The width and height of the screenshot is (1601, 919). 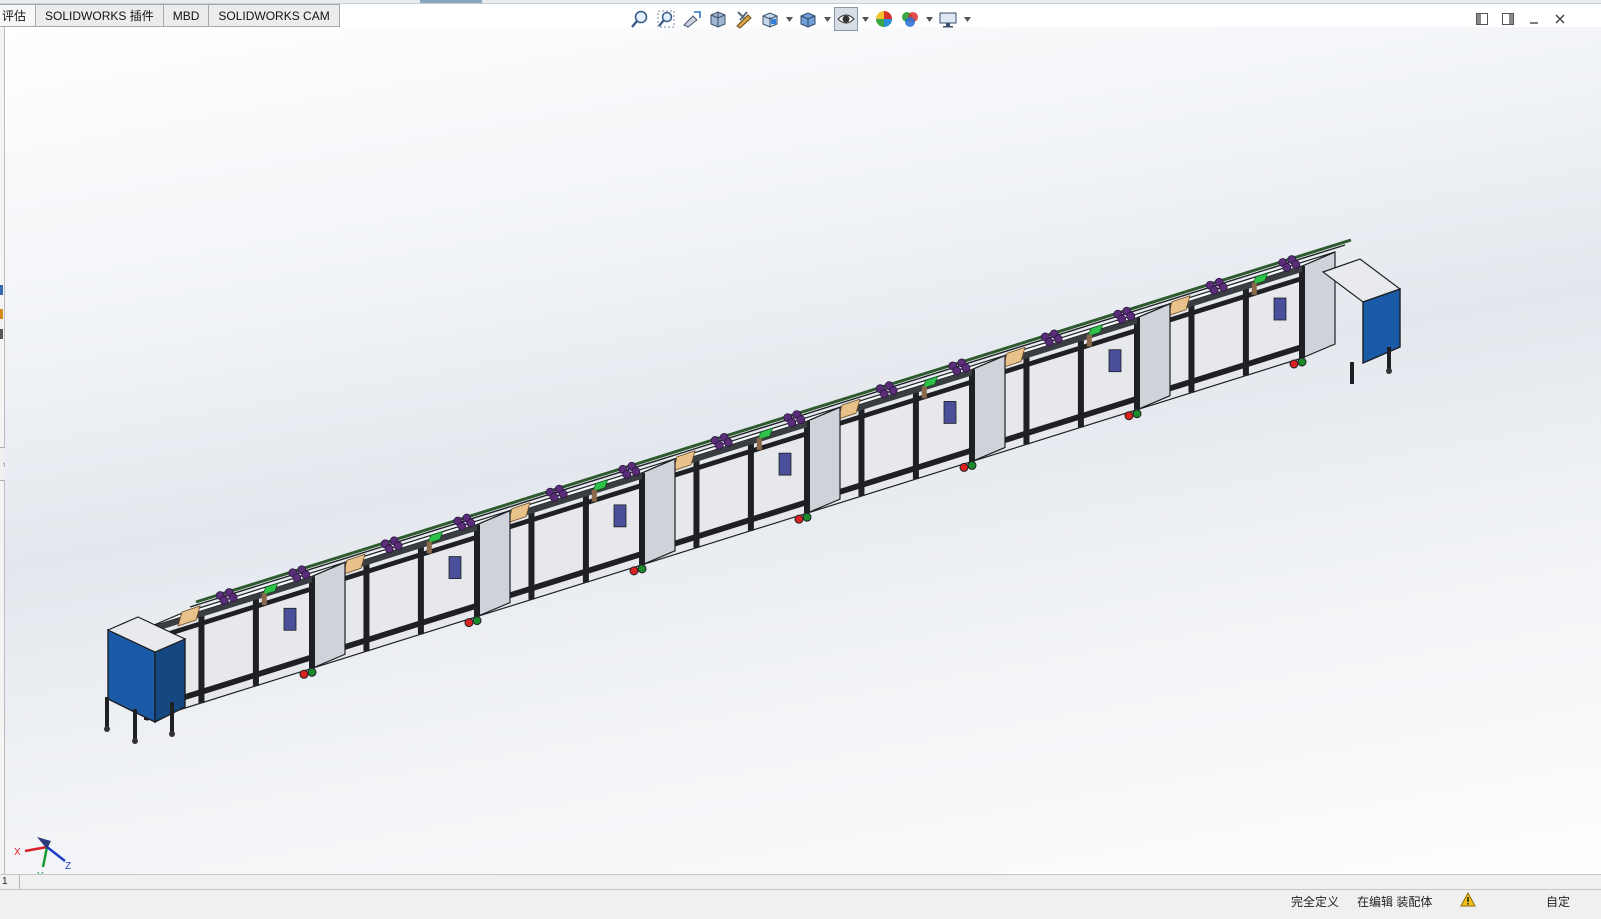 I want to click on hide-show-items-button, so click(x=846, y=19).